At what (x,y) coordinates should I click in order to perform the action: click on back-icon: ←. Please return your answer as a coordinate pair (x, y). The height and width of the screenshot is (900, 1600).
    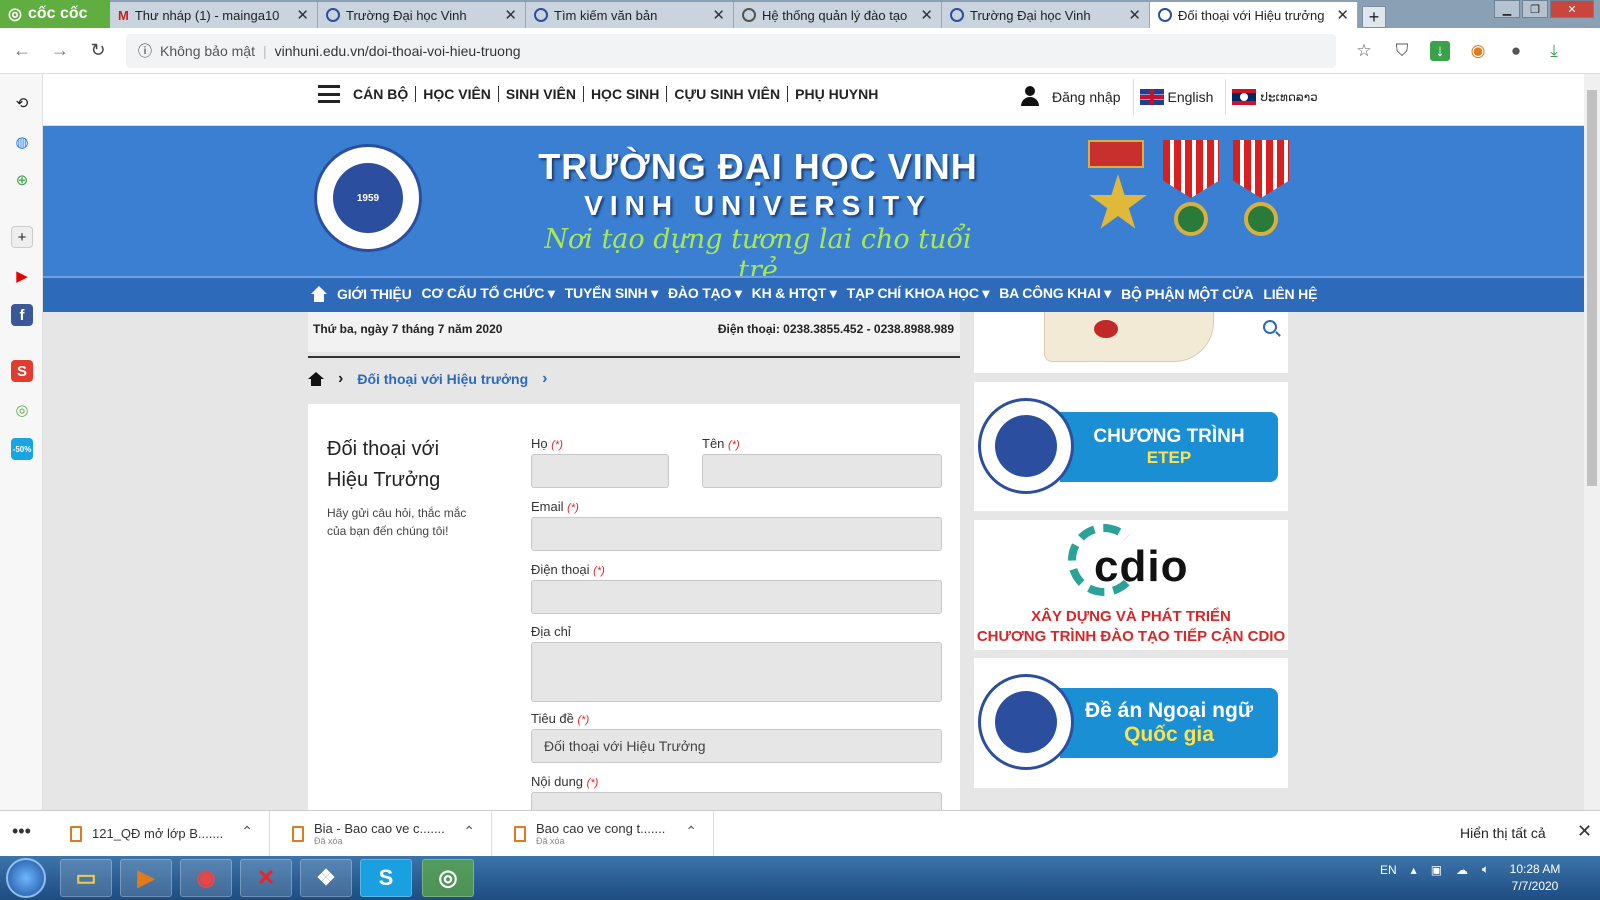
    Looking at the image, I should click on (22, 50).